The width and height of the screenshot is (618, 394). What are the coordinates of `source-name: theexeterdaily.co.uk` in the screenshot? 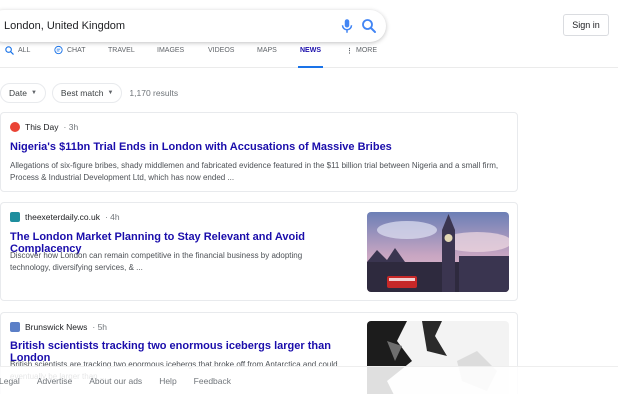 It's located at (62, 217).